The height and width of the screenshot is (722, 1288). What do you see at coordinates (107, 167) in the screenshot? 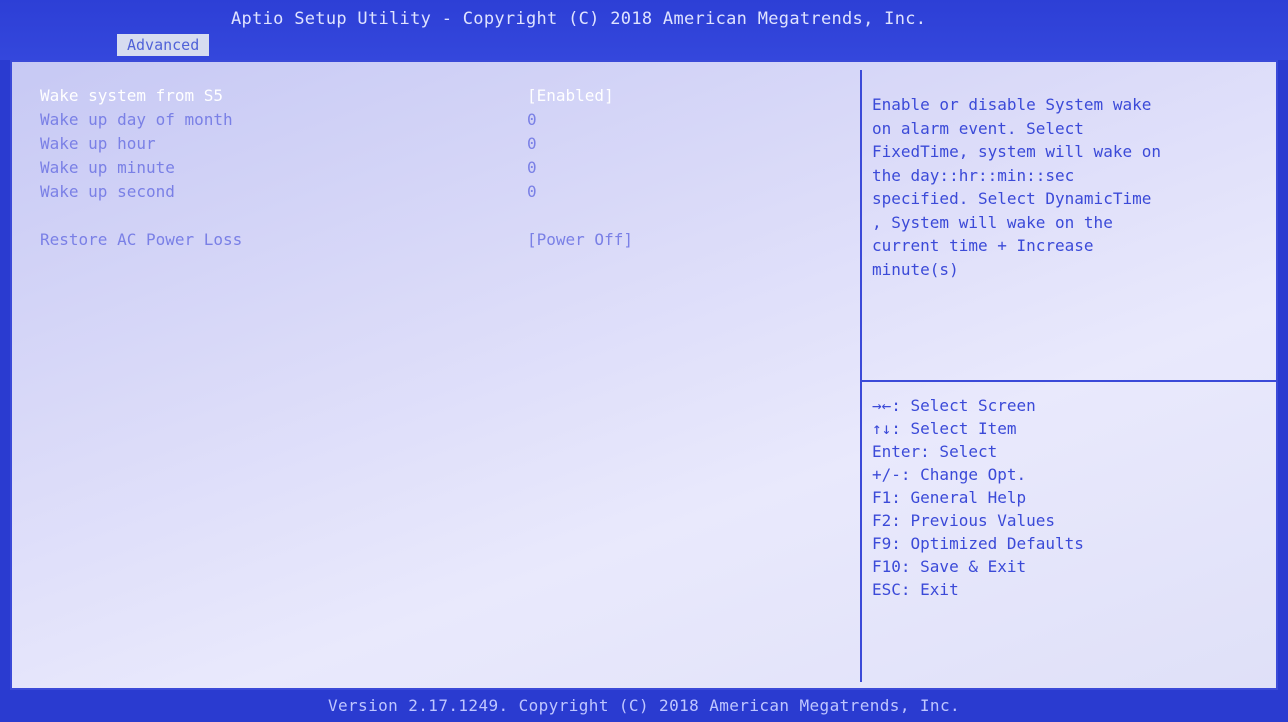
I see `setting-label: Wake up minute` at bounding box center [107, 167].